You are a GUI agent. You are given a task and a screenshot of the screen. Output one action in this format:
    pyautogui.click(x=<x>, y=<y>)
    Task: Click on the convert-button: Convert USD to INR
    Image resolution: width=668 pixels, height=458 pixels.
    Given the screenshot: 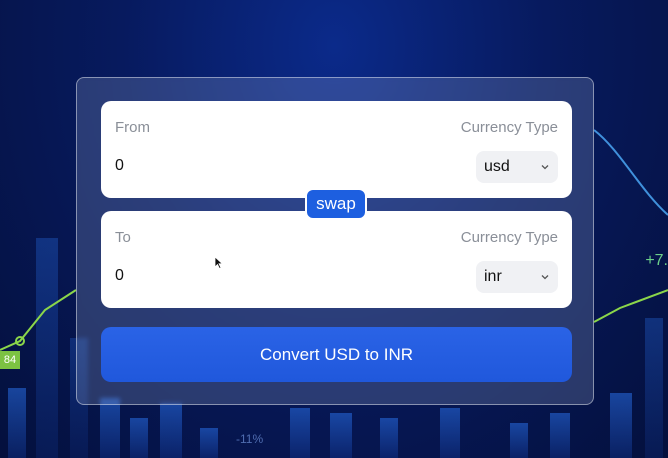 What is the action you would take?
    pyautogui.click(x=336, y=354)
    